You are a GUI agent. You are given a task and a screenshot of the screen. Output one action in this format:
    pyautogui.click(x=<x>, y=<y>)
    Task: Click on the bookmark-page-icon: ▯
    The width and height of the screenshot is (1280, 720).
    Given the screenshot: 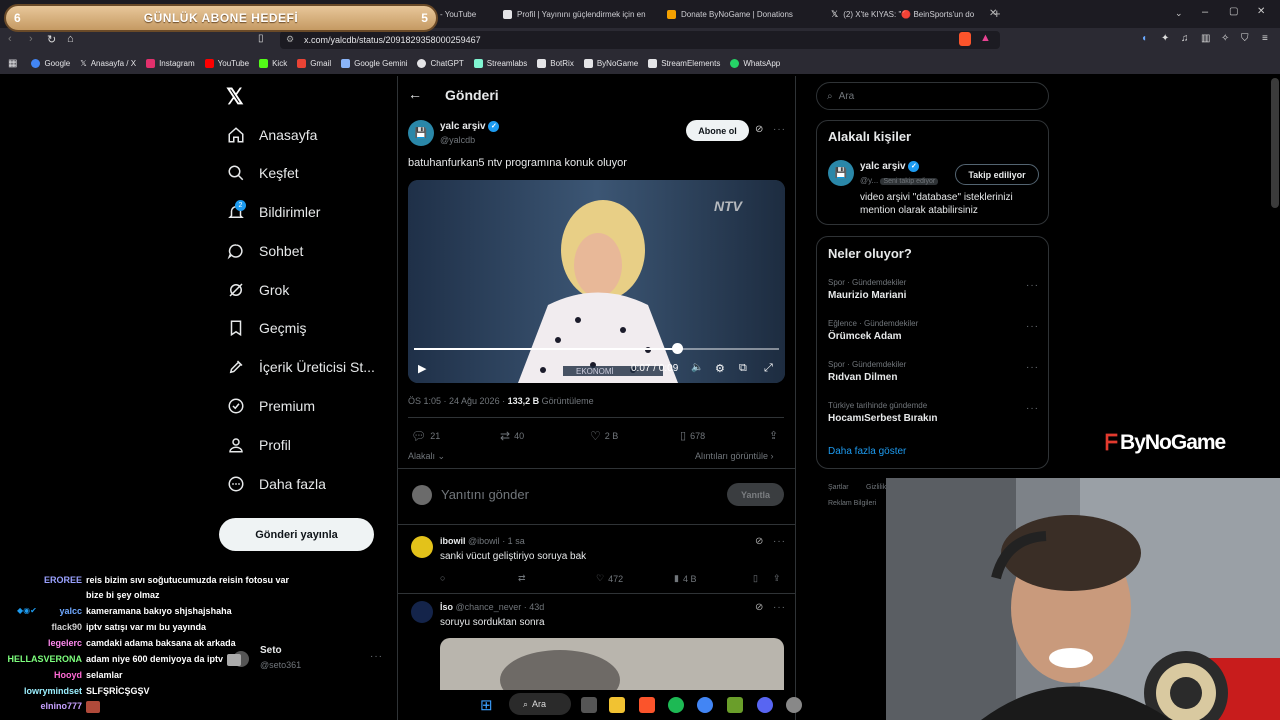 What is the action you would take?
    pyautogui.click(x=261, y=38)
    